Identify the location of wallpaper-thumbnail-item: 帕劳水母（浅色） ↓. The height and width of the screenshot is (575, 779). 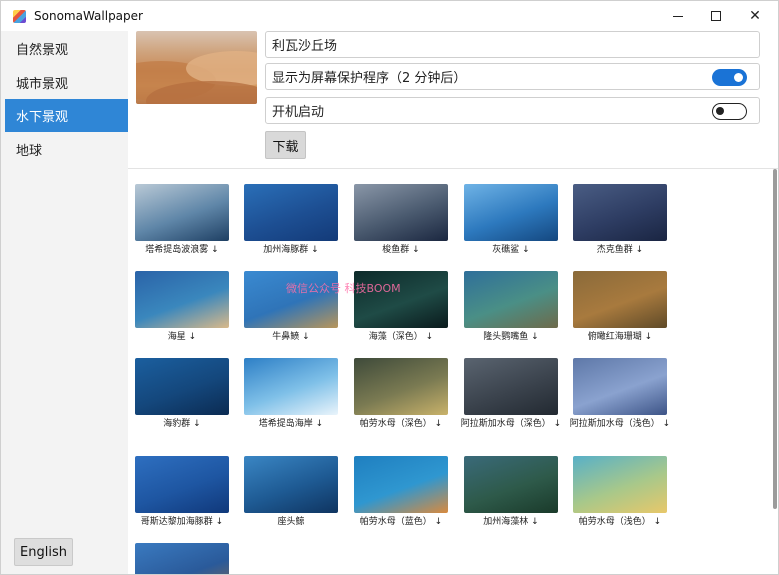
(620, 492).